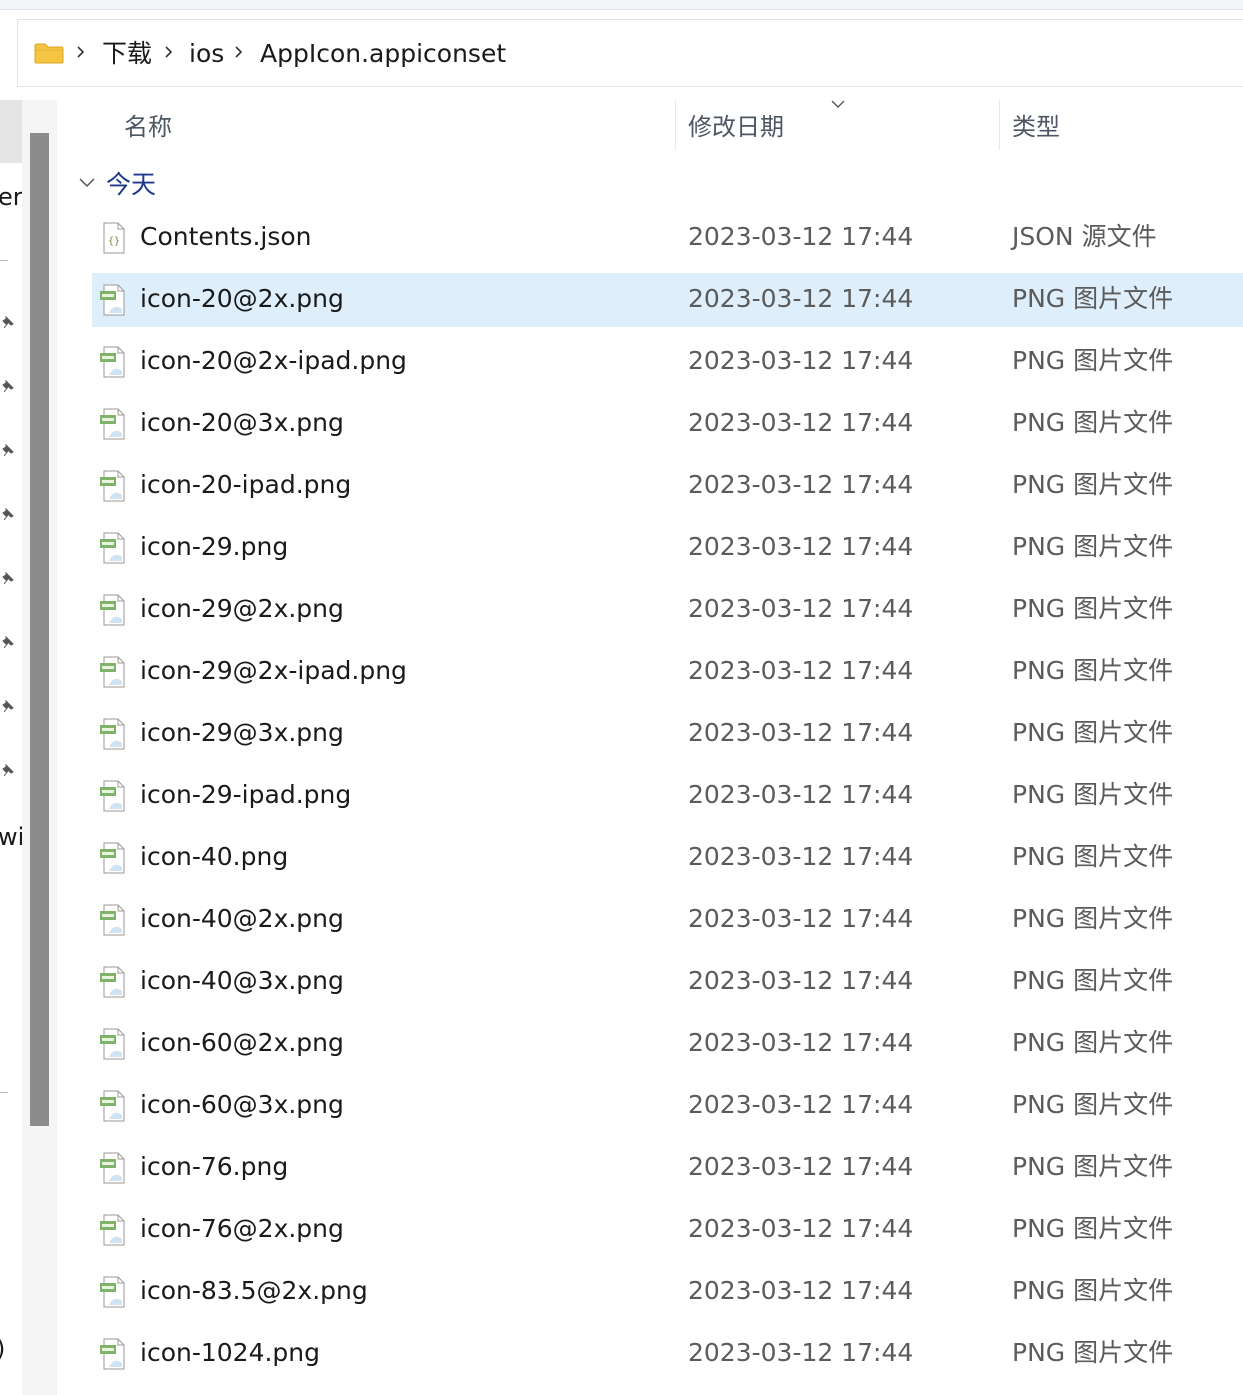 The image size is (1243, 1395). Describe the element at coordinates (11, 837) in the screenshot. I see `nav-item-fragment: wi` at that location.